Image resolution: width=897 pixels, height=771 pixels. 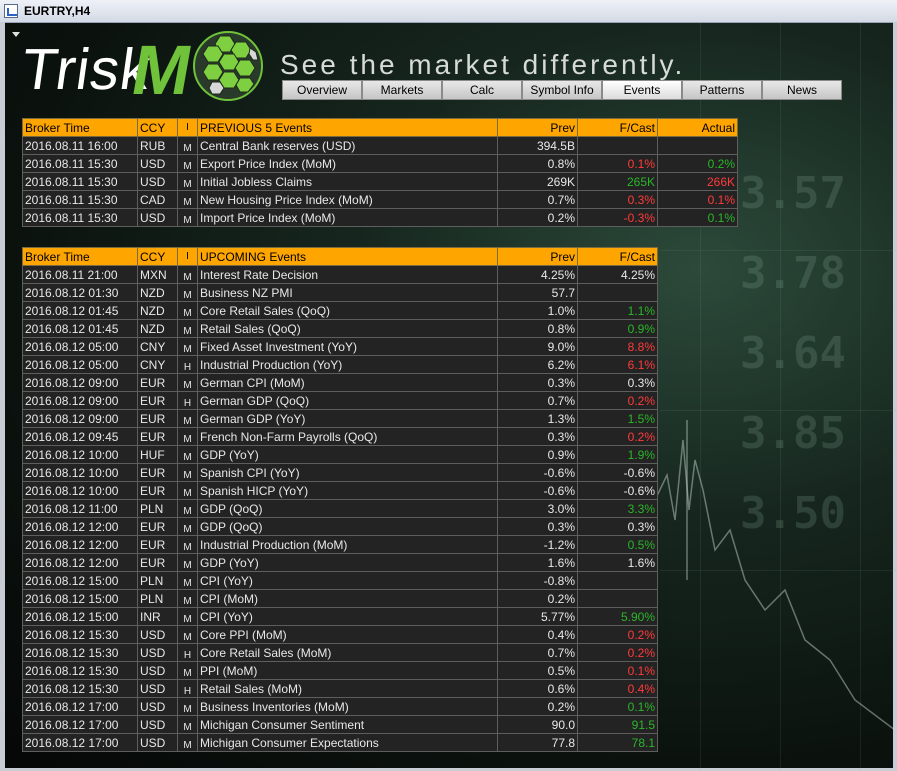 I want to click on cell-fcast, so click(x=617, y=145).